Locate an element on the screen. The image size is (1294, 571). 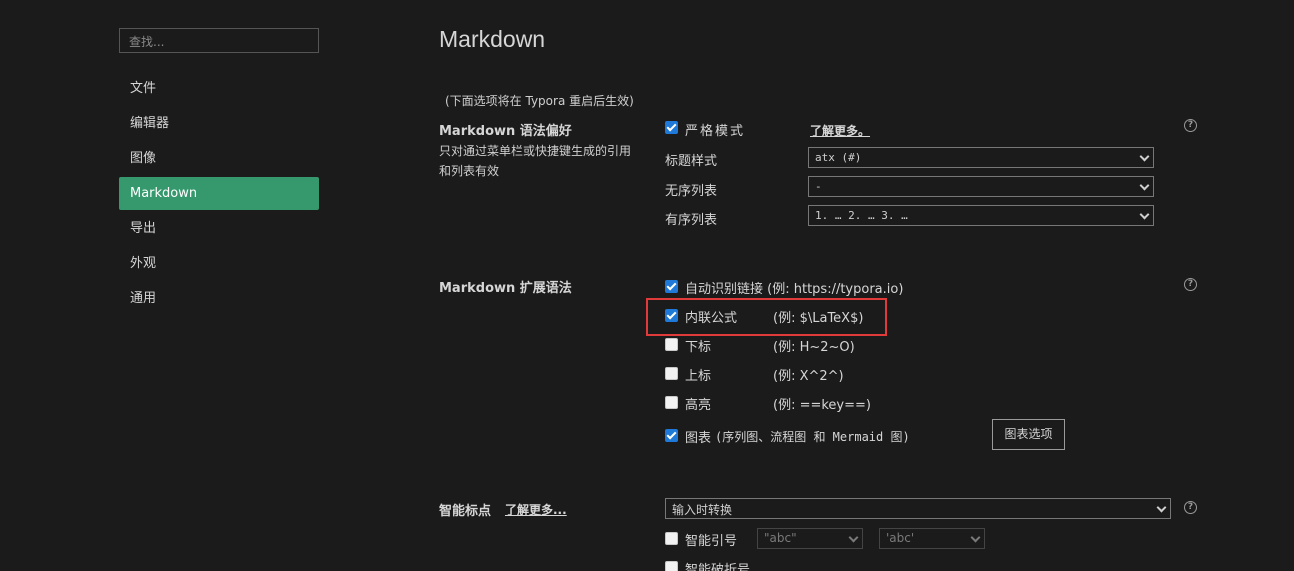
sidebar-item-file: 文件 is located at coordinates (219, 88).